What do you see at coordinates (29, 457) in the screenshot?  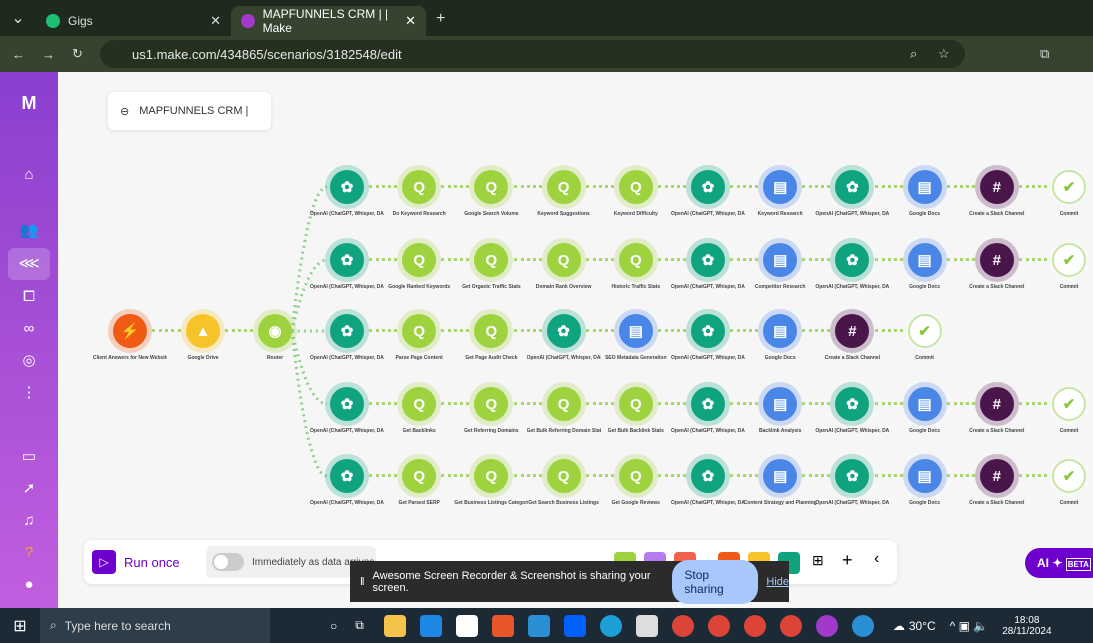 I see `docs-icon: ▭` at bounding box center [29, 457].